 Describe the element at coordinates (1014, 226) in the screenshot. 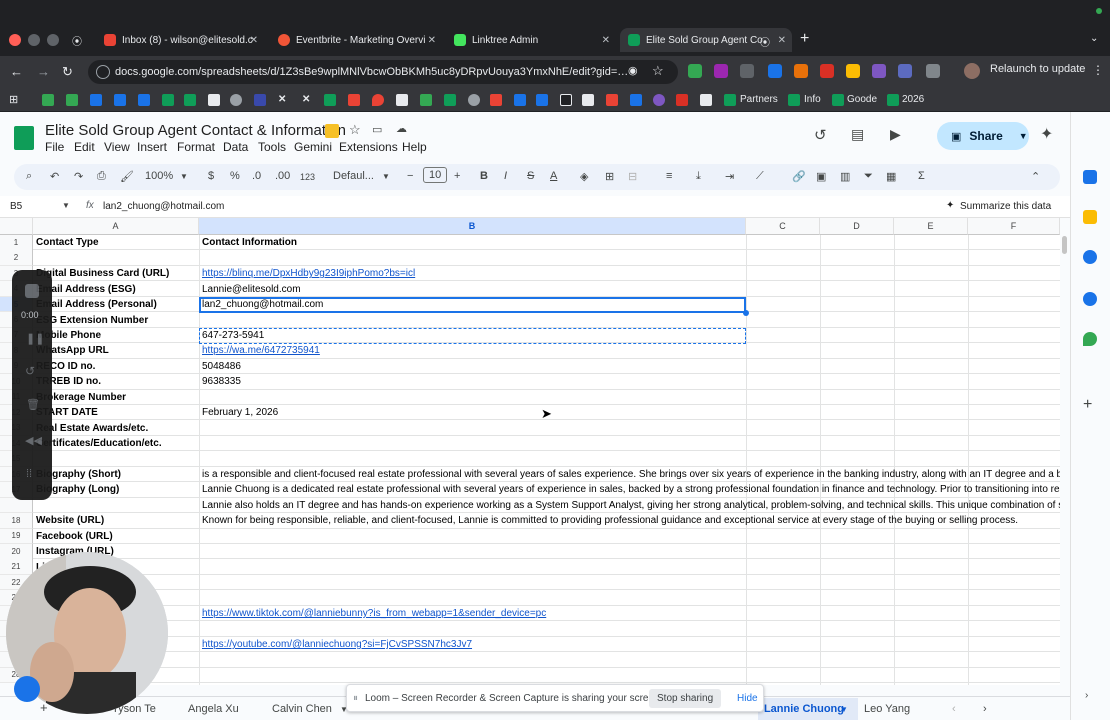

I see `column-header-f: F` at that location.